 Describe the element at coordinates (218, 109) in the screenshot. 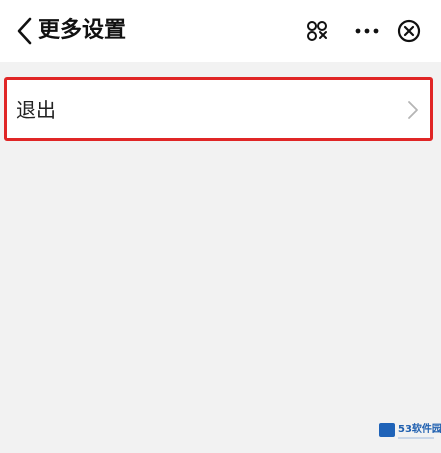

I see `logout-menu-item: 退出` at that location.